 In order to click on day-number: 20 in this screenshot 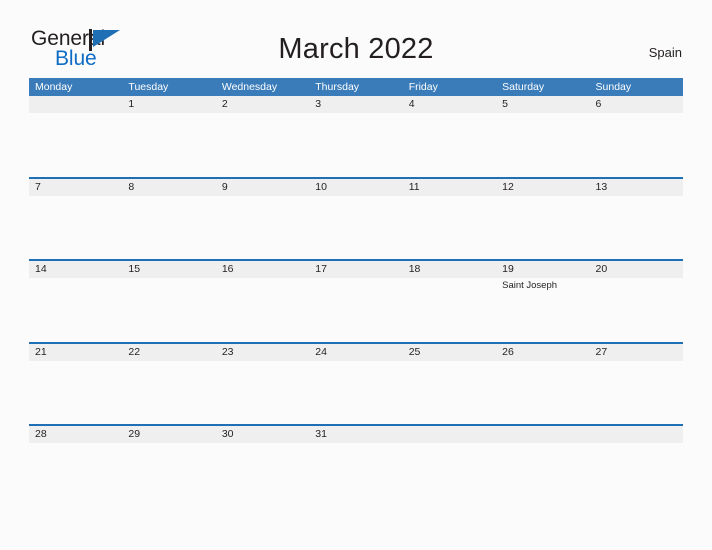, I will do `click(636, 269)`.